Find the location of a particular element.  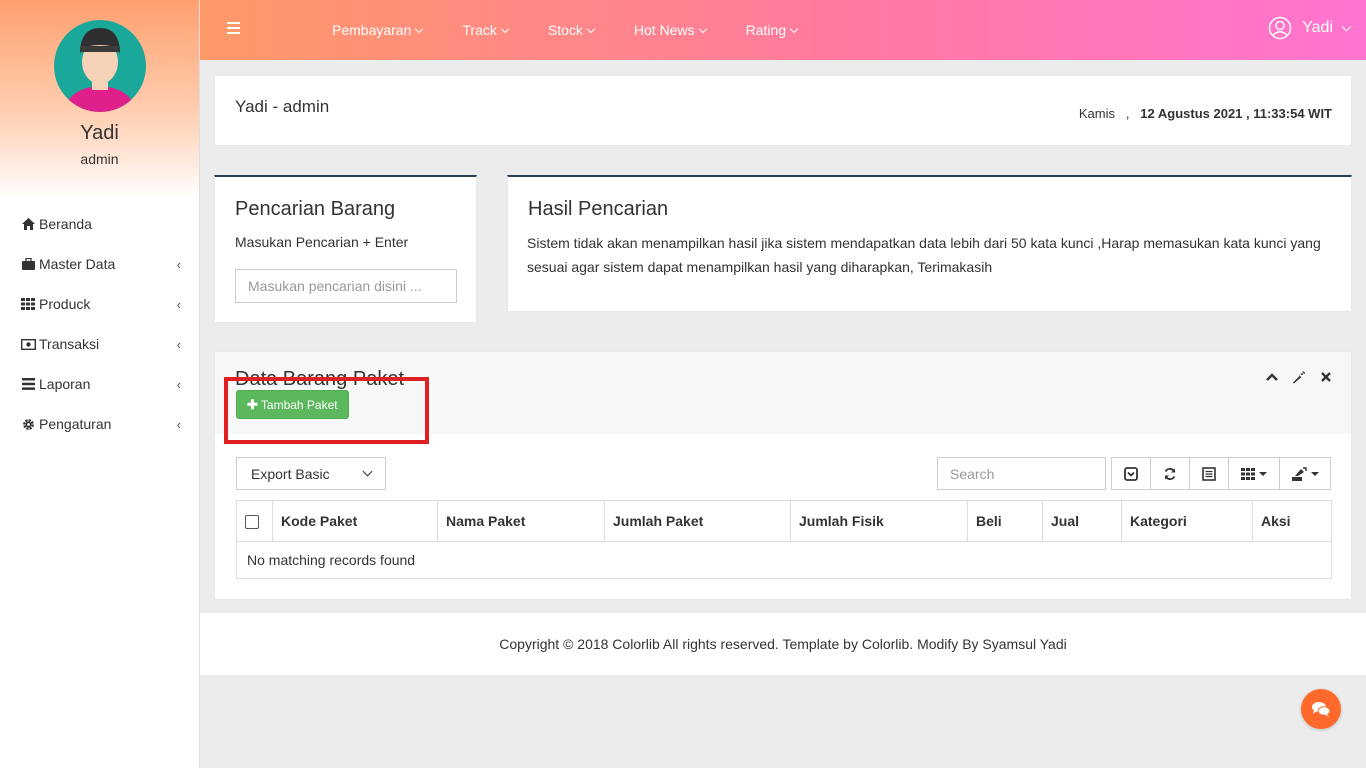

gear-icon is located at coordinates (28, 424).